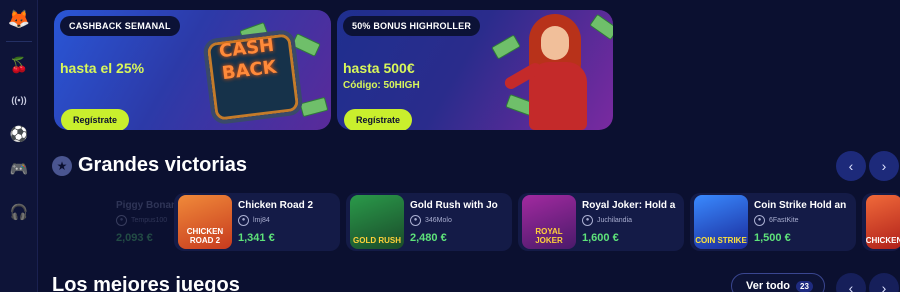 Image resolution: width=900 pixels, height=292 pixels. I want to click on cashback-art-text: CASH BACK, so click(247, 59).